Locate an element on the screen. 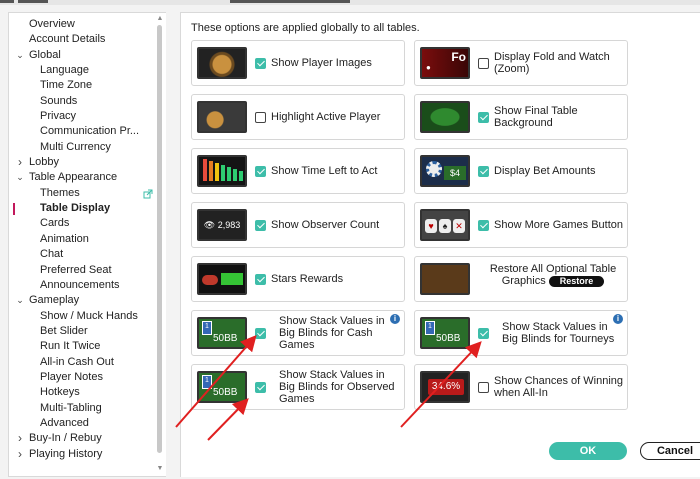  sidebar-item-all-in-cash-out: All-in Cash Out is located at coordinates (82, 362).